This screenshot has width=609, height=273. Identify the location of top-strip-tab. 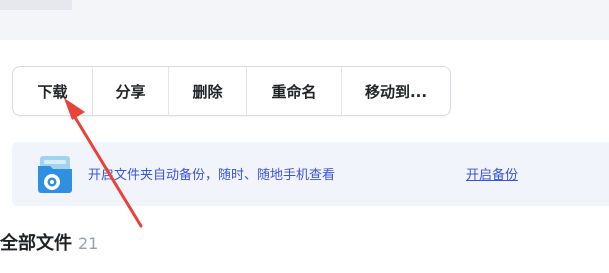
(36, 5).